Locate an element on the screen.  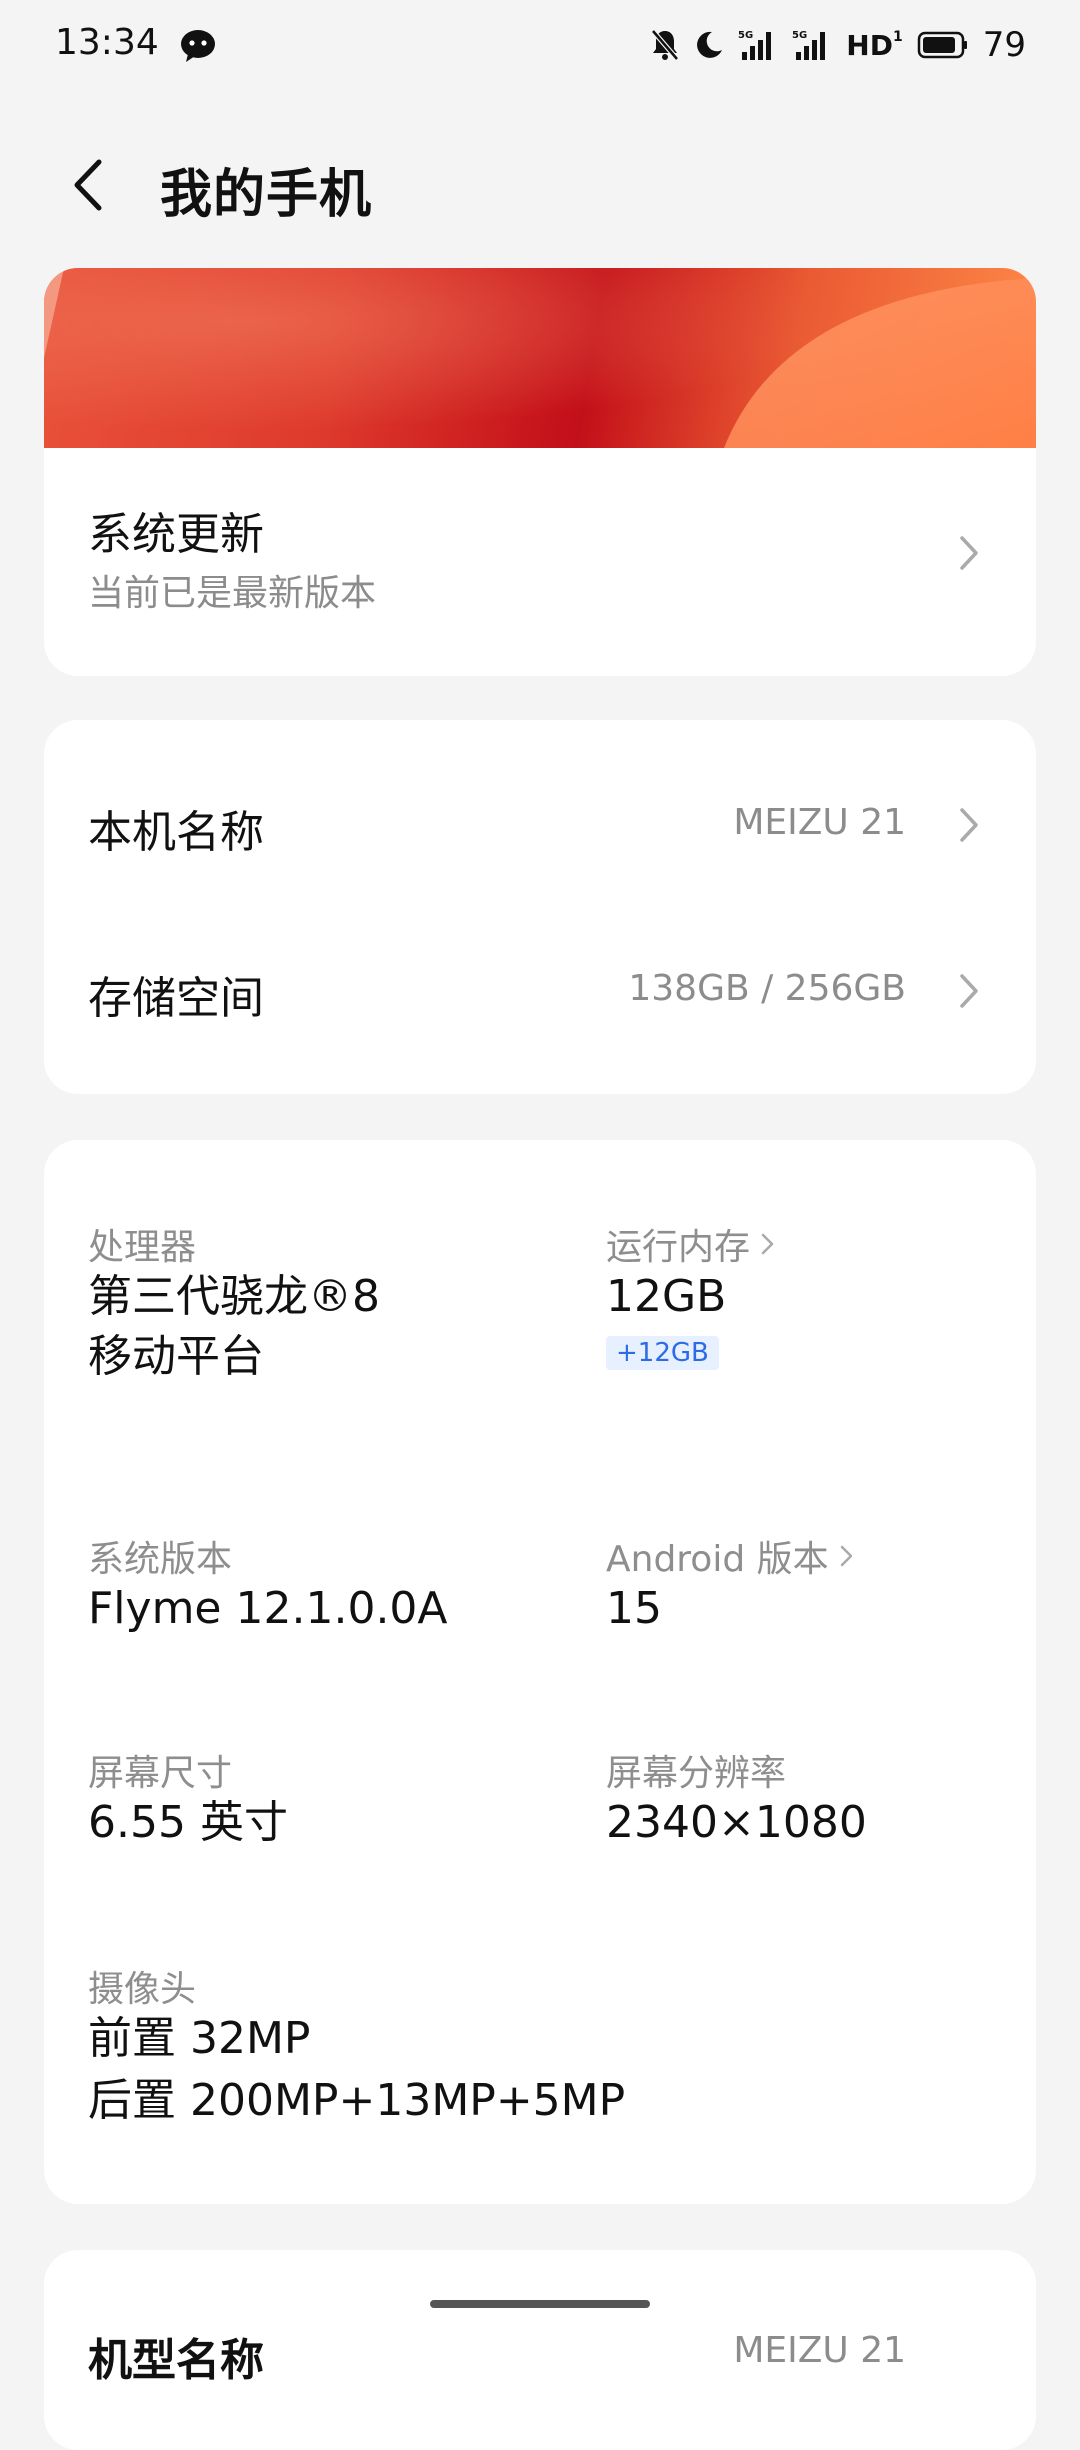
signal-5g-2-icon: 5G is located at coordinates (812, 45).